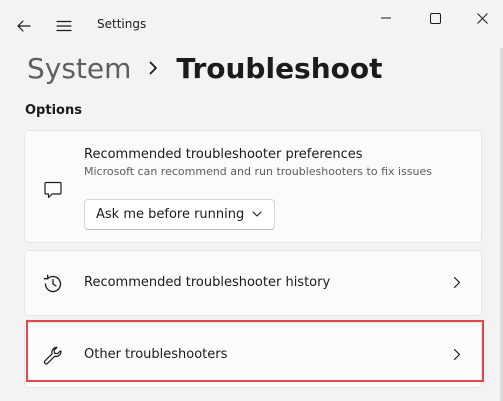 Image resolution: width=503 pixels, height=401 pixels. What do you see at coordinates (251, 24) in the screenshot?
I see `title-bar: Settings` at bounding box center [251, 24].